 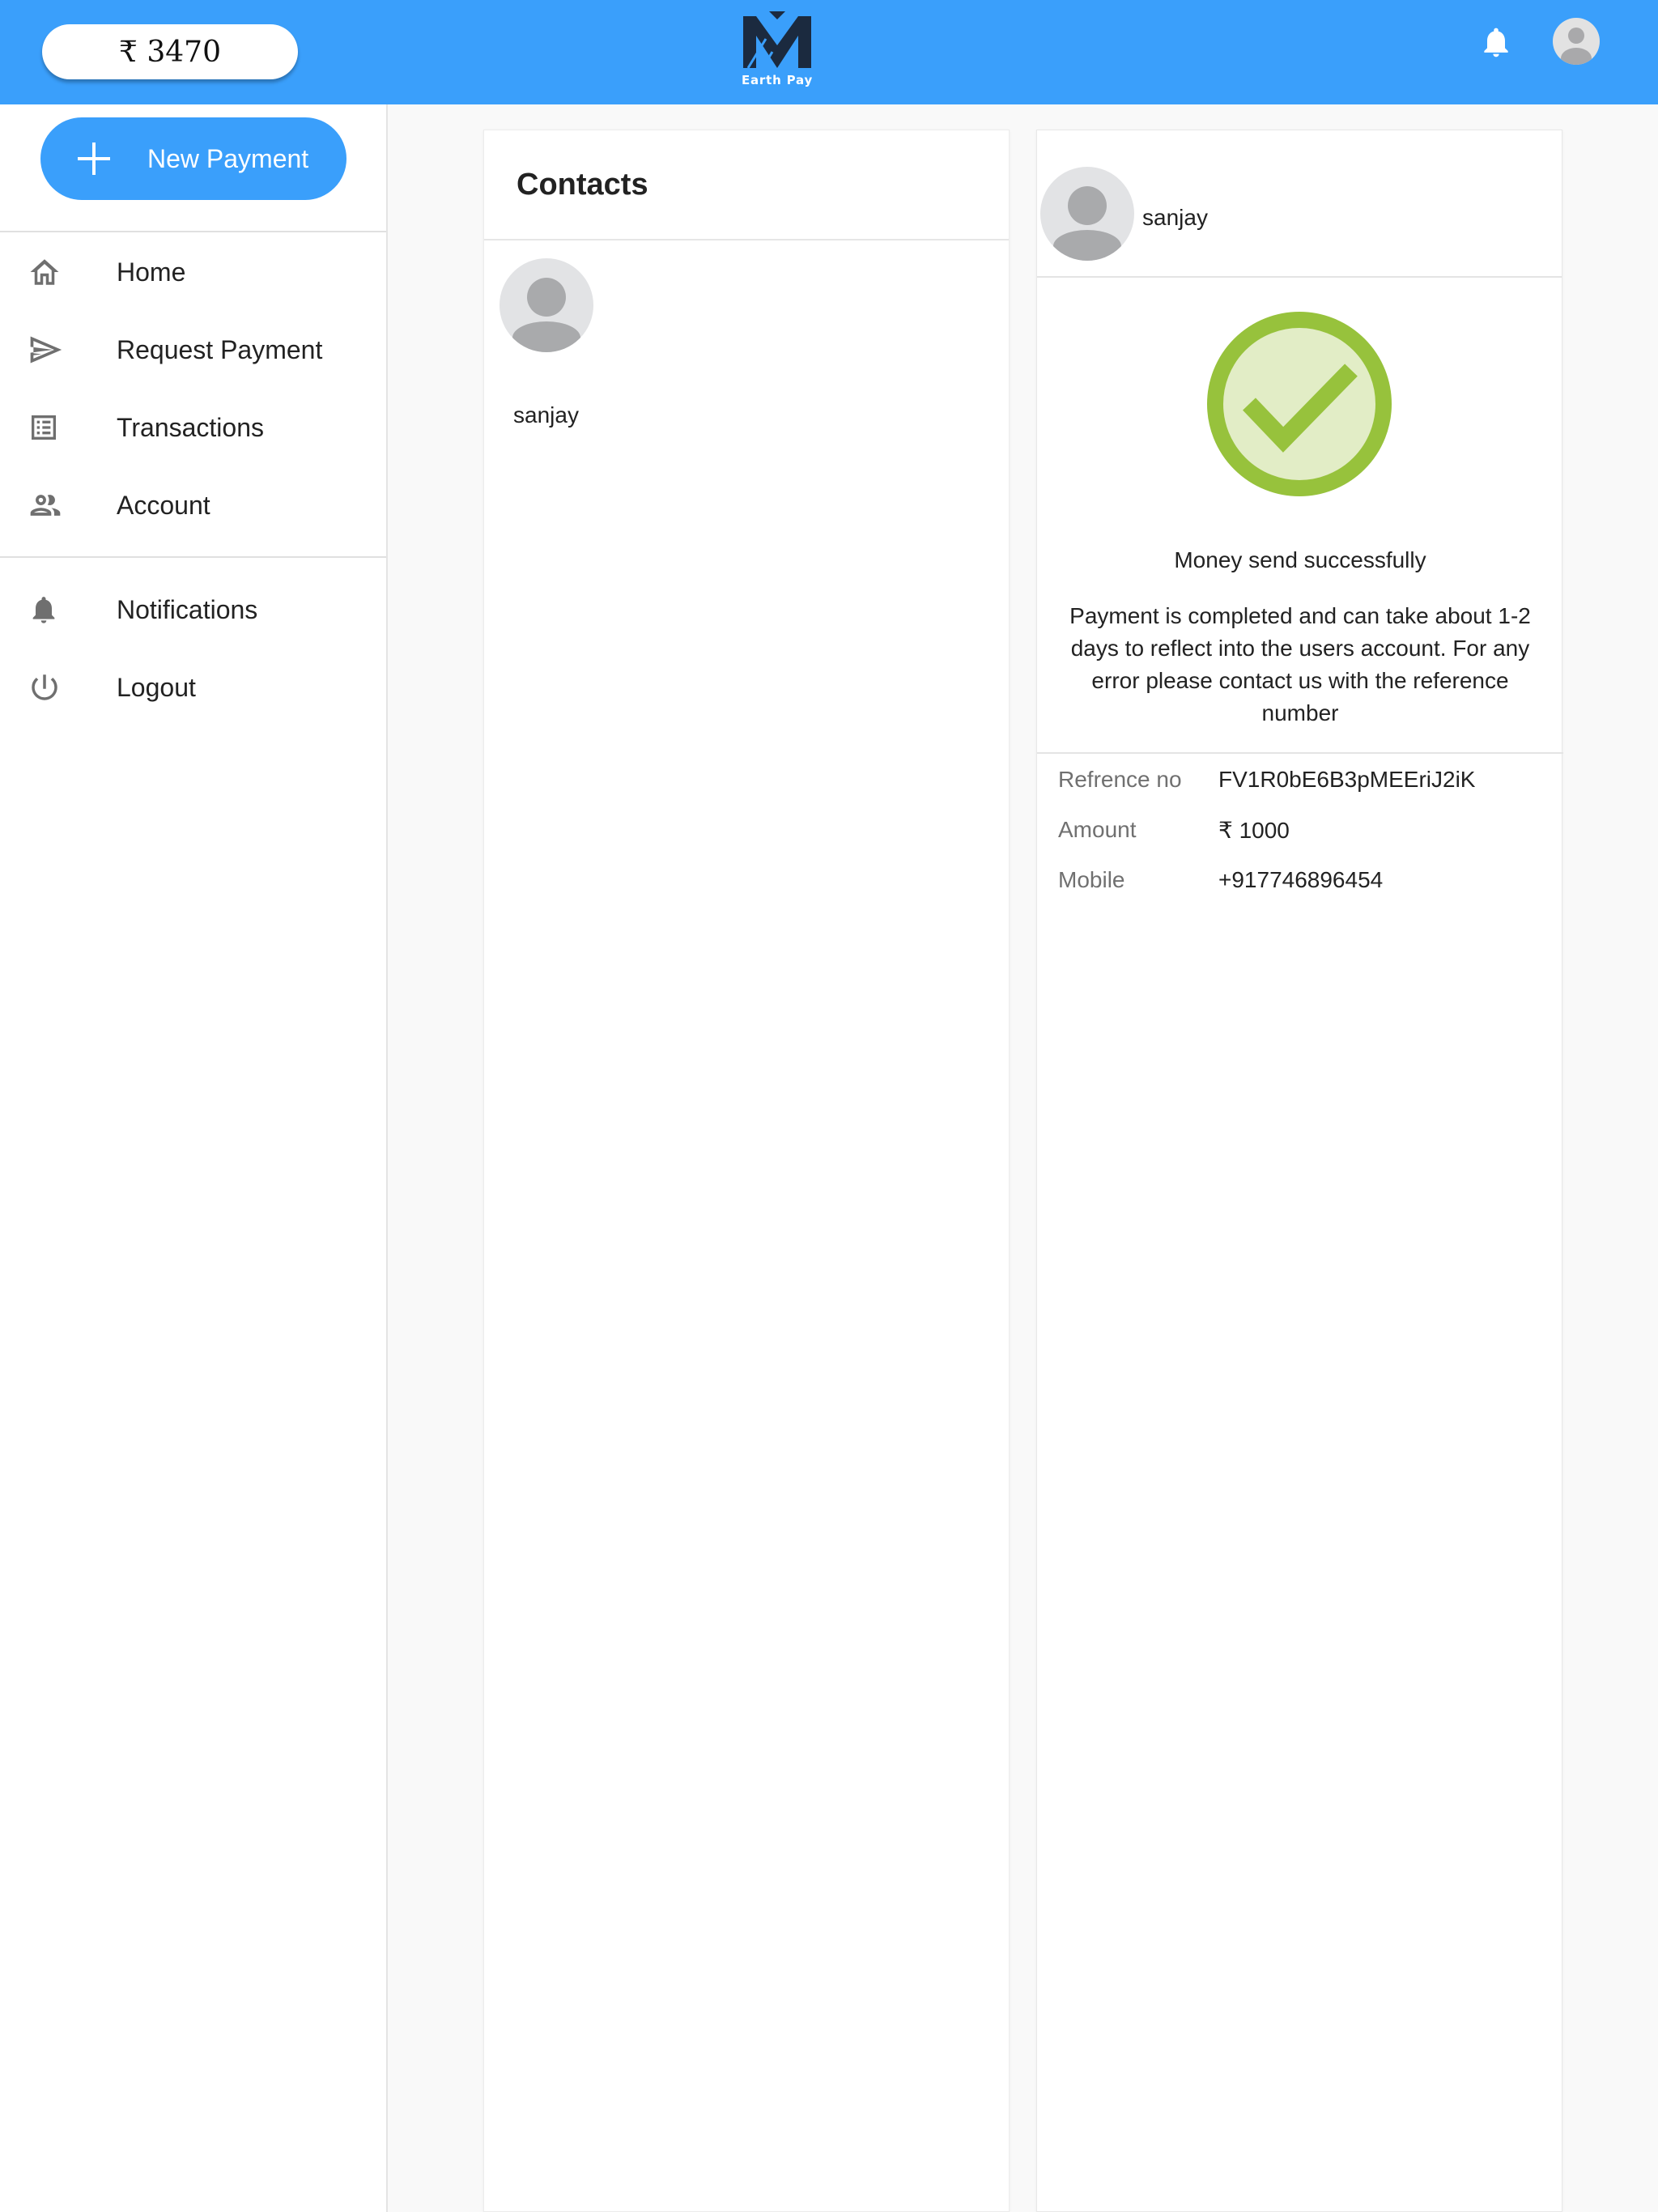 What do you see at coordinates (58, 272) in the screenshot?
I see `home-icon` at bounding box center [58, 272].